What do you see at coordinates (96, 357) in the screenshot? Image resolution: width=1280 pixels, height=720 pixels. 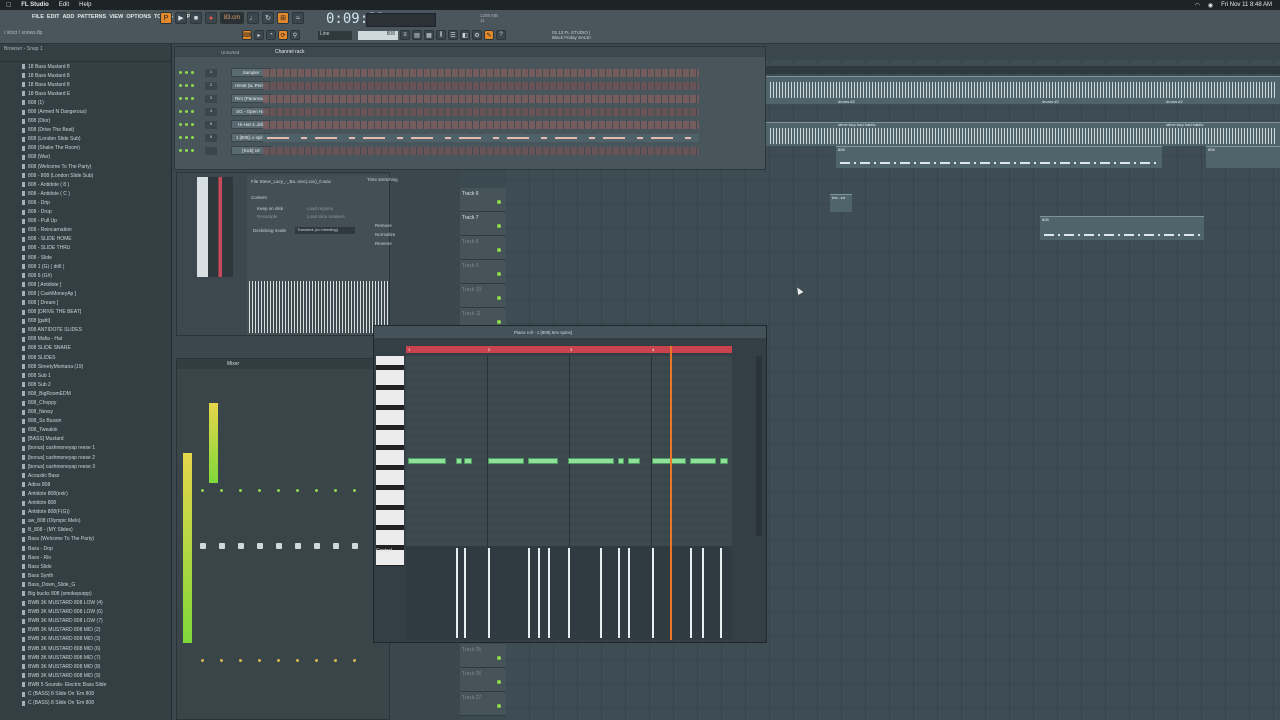 I see `browser-item: 808 SLIDES` at bounding box center [96, 357].